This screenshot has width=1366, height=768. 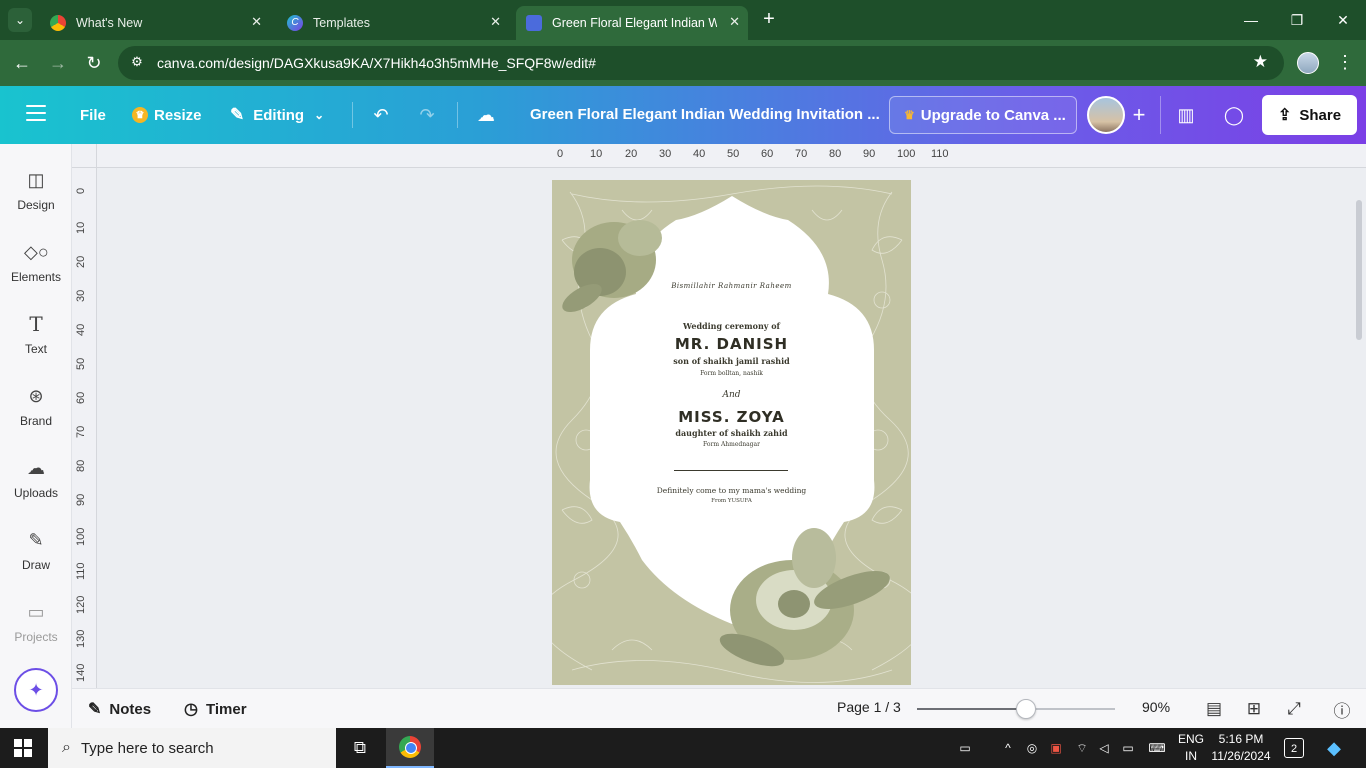 I want to click on bride-parent-text: daughter of shaikh zahid, so click(x=731, y=433).